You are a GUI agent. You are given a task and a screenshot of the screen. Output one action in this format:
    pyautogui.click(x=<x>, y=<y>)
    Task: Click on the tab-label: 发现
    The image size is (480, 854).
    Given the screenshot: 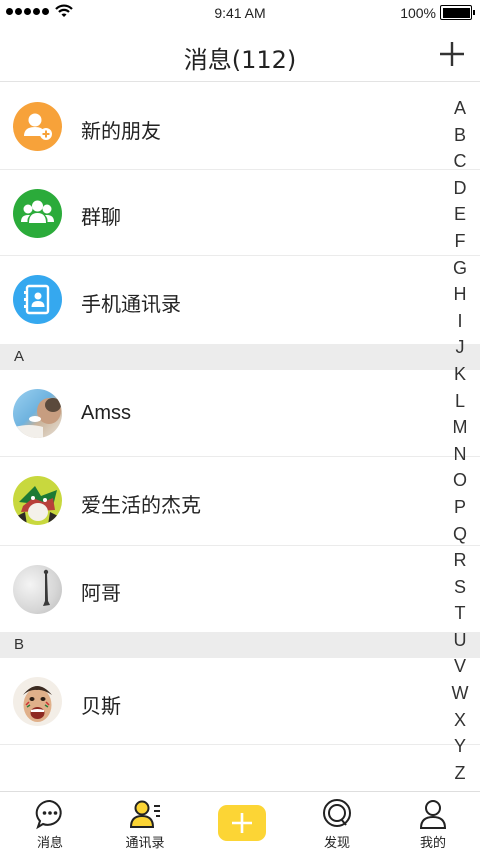 What is the action you would take?
    pyautogui.click(x=336, y=843)
    